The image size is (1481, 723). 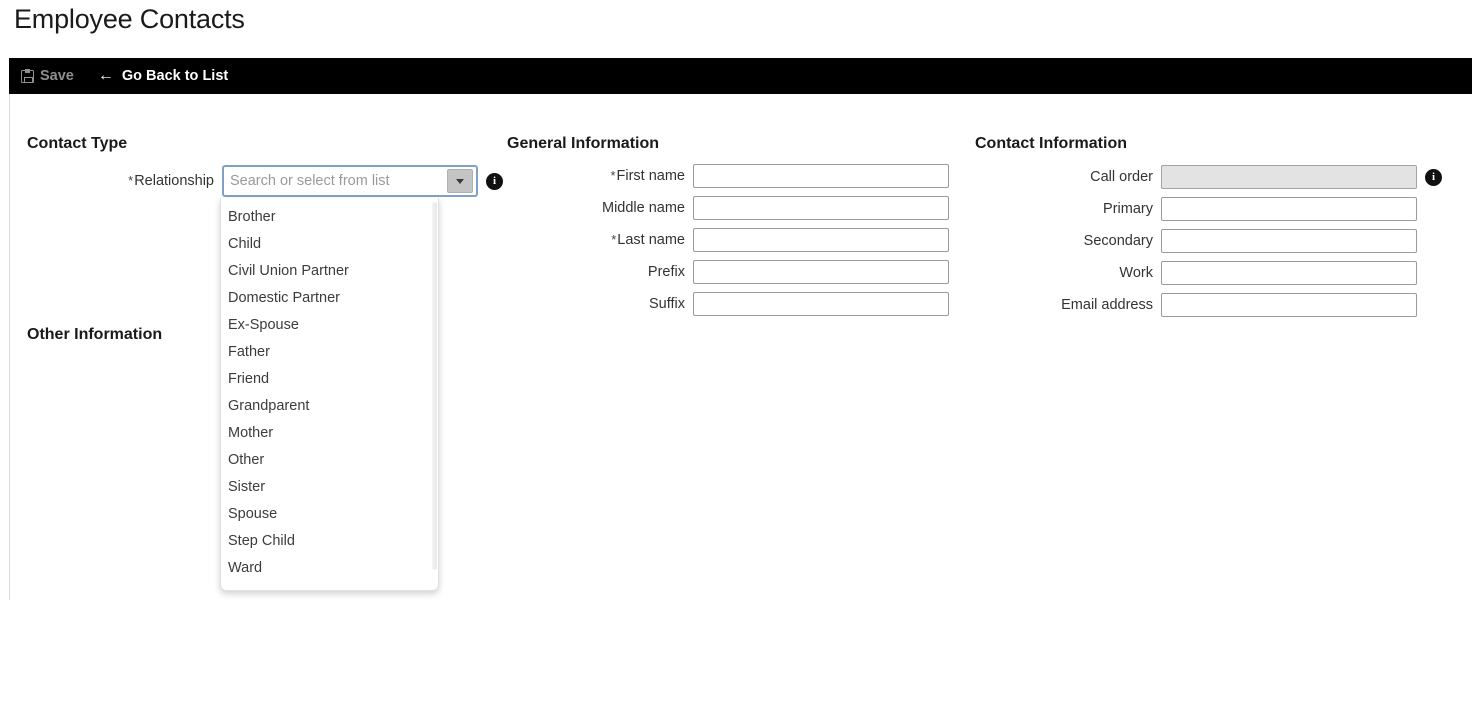 I want to click on work-row: Work, so click(x=1196, y=273).